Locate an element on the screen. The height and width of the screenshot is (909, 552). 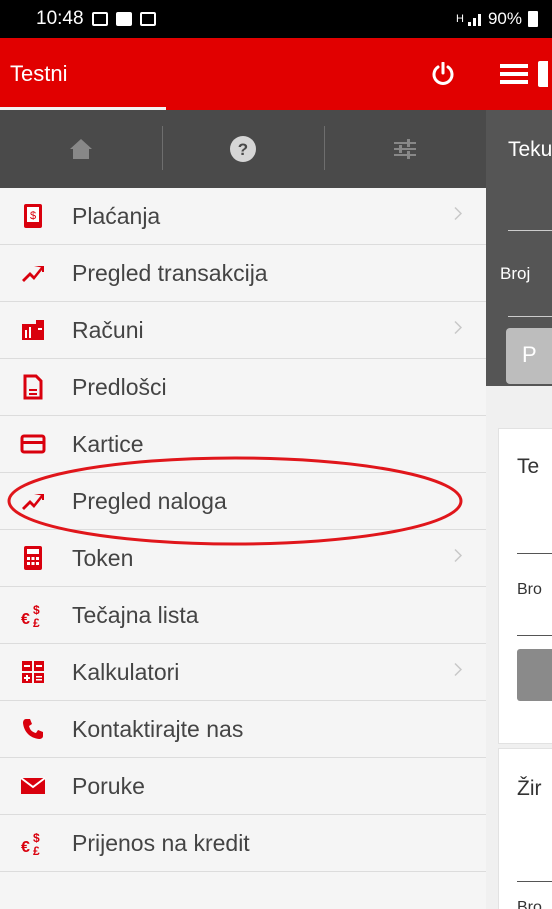
menu-item-kontaktirajte-nas: Kontaktirajte nas is located at coordinates (243, 729).